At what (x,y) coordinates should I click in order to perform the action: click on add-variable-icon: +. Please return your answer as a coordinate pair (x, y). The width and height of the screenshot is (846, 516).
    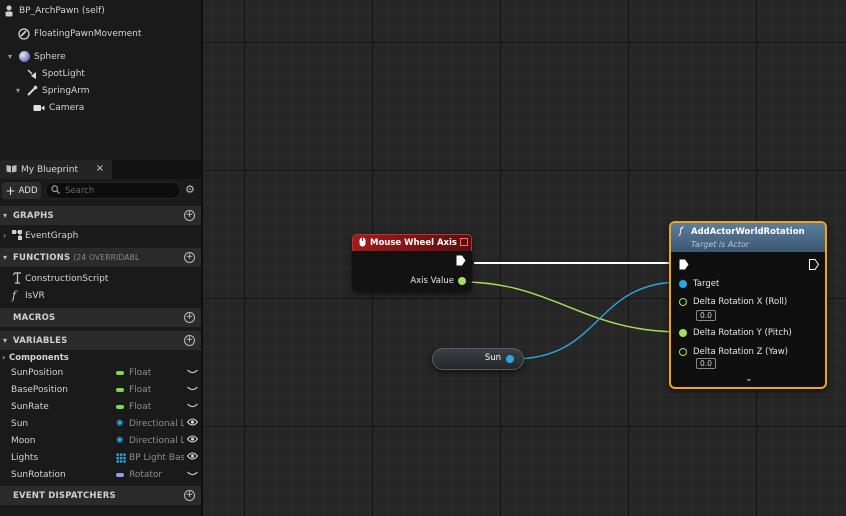
    Looking at the image, I should click on (189, 340).